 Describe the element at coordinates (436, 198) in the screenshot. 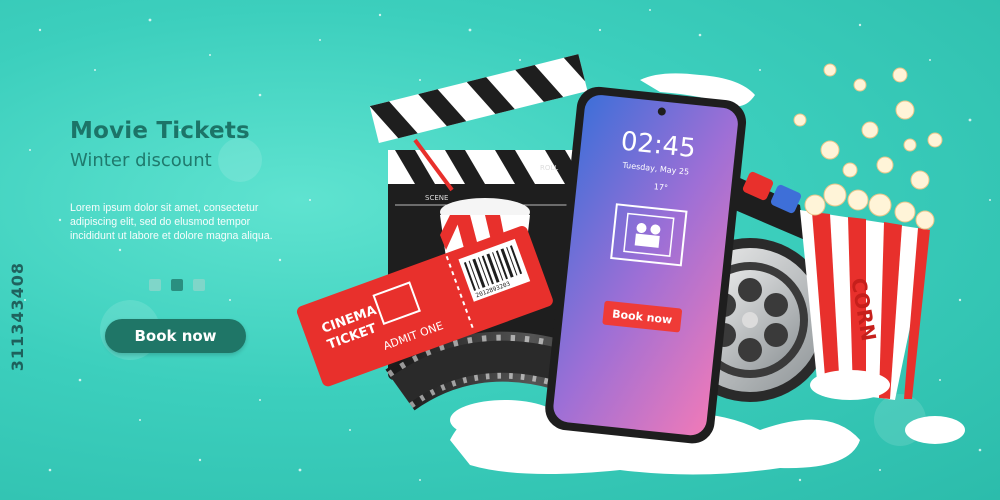

I see `clapper-scene-label: SCENE` at that location.